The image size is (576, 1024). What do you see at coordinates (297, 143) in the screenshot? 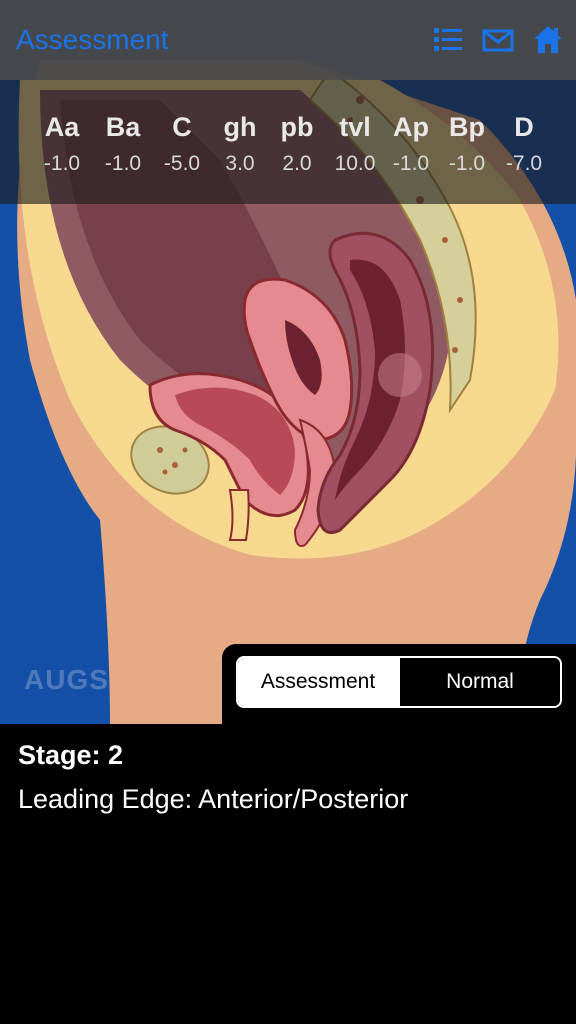
I see `metric-pb: pb 2.0` at bounding box center [297, 143].